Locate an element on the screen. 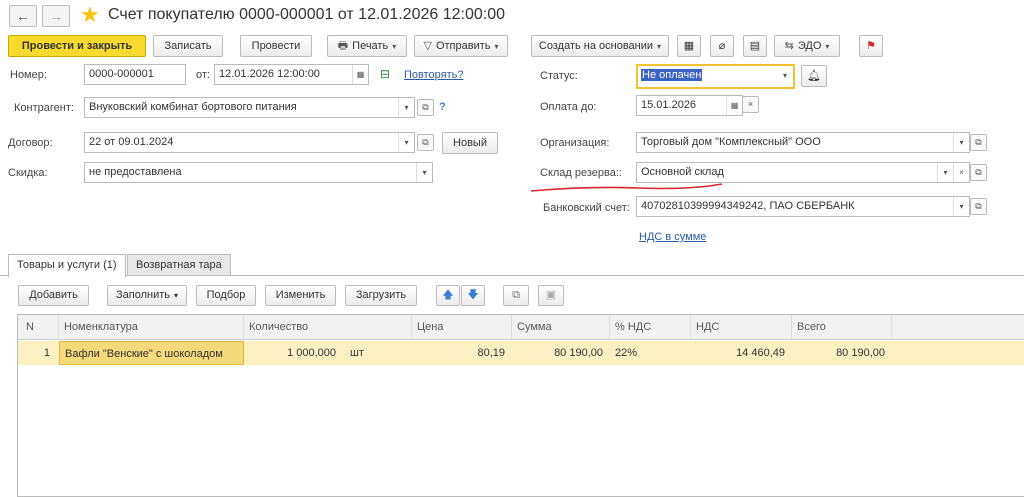 The width and height of the screenshot is (1024, 497). organization-field: Торговый дом "Комплексный" ООО ▾ is located at coordinates (803, 142).